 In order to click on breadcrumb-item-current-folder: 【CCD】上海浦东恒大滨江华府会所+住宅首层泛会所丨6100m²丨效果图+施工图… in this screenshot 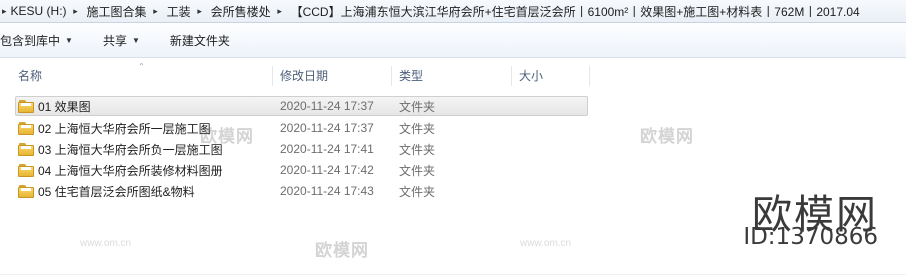, I will do `click(574, 11)`.